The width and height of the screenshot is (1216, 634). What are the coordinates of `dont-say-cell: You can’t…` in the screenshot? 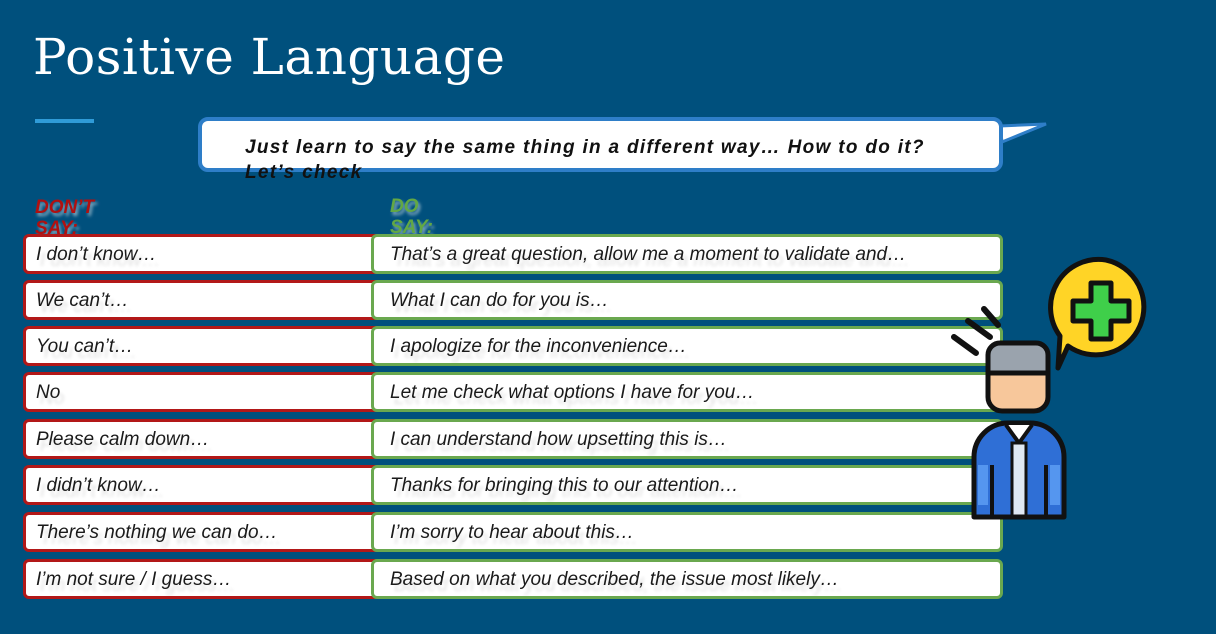 It's located at (218, 346).